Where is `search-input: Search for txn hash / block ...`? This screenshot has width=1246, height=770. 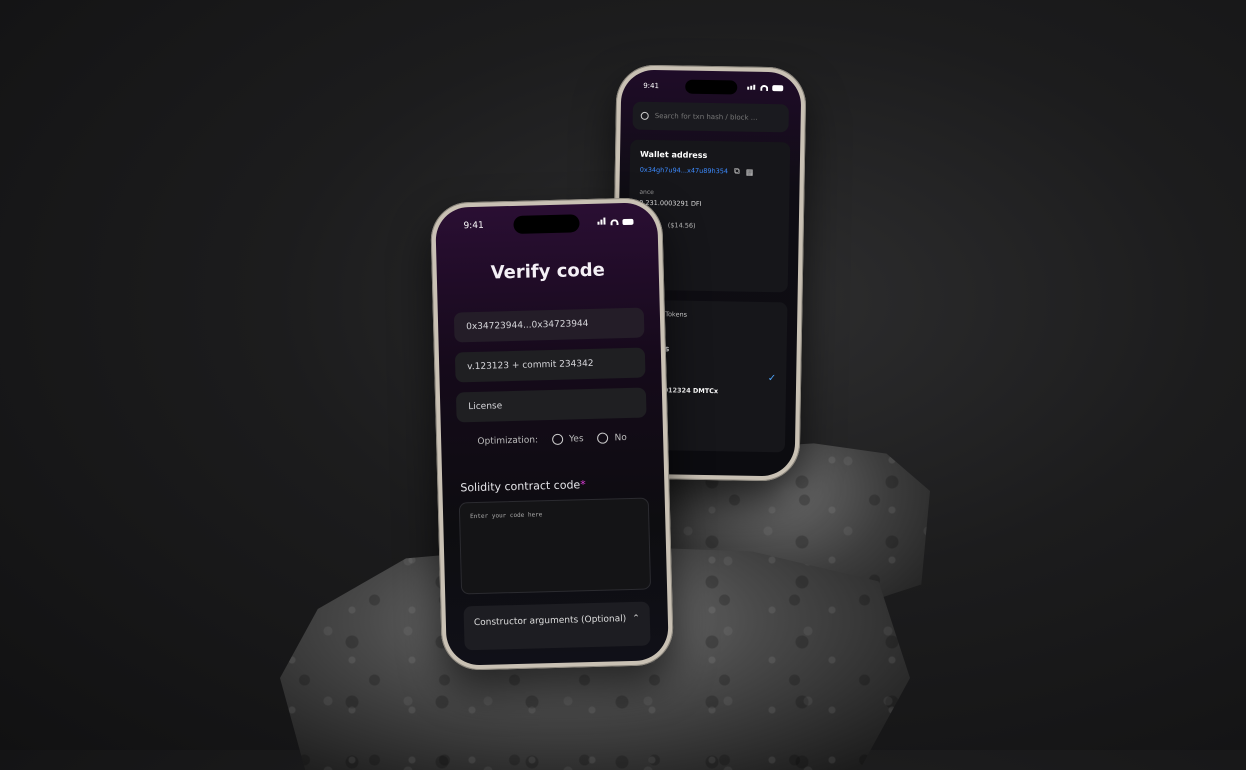
search-input: Search for txn hash / block ... is located at coordinates (710, 117).